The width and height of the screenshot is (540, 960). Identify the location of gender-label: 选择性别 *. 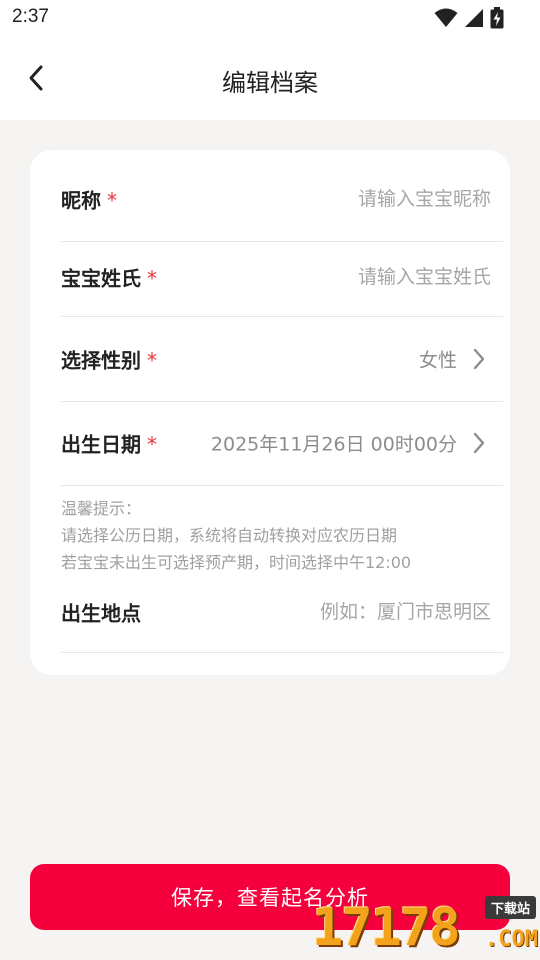
(109, 360).